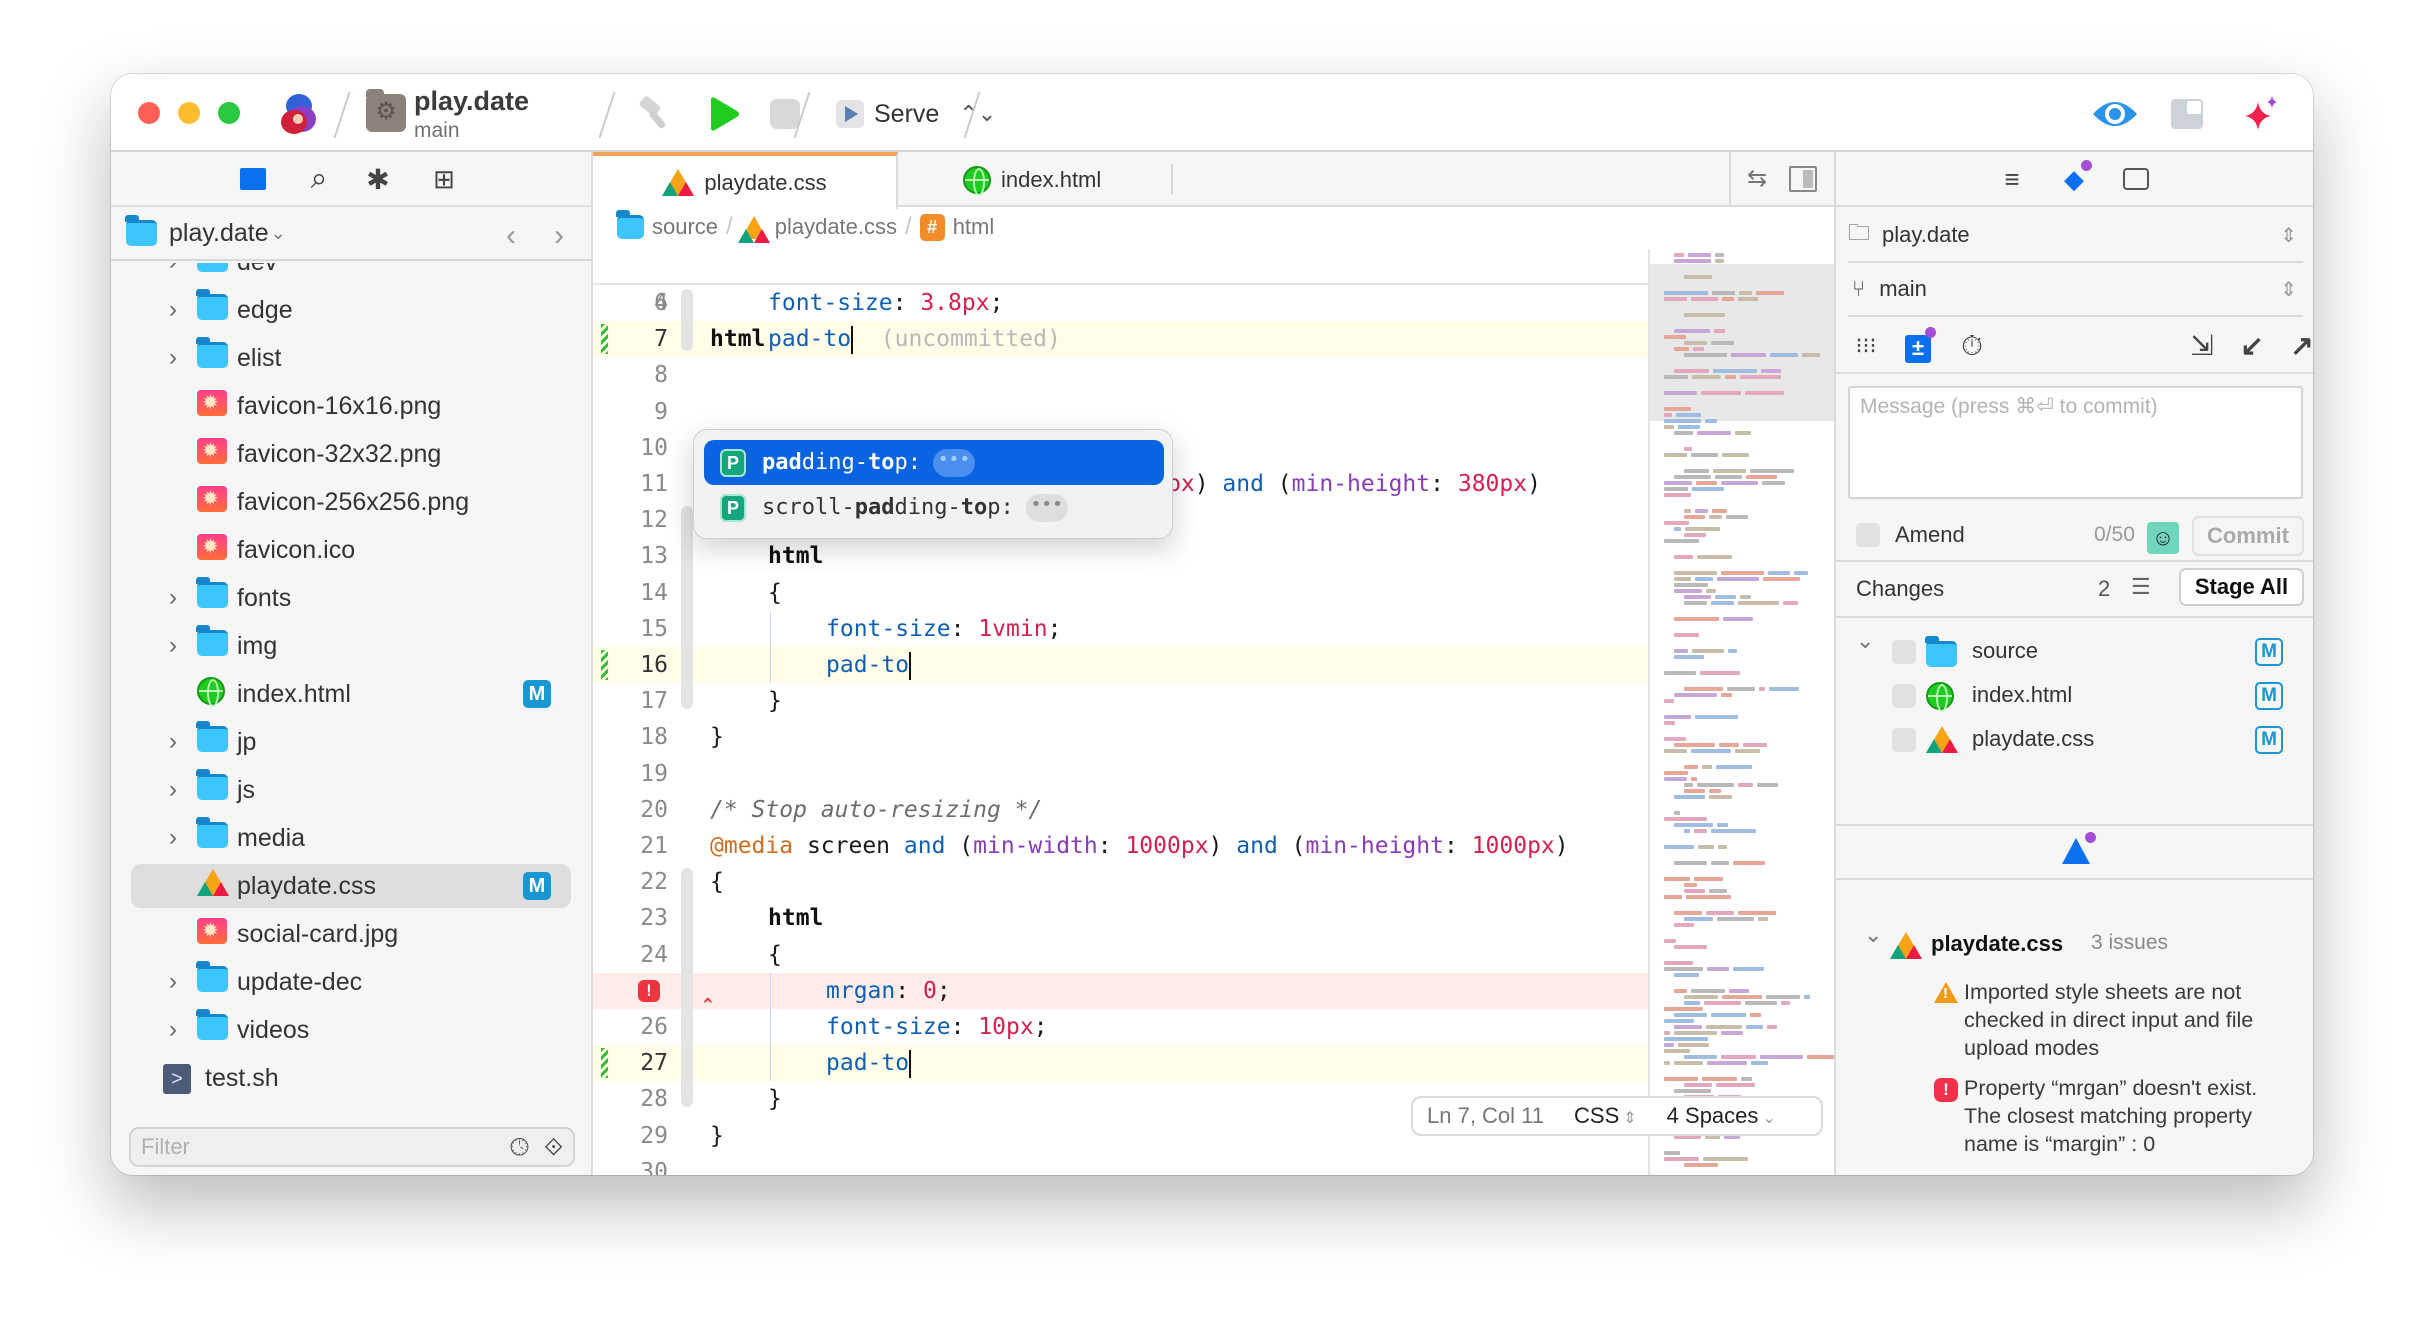  I want to click on branch-selector: ⑂ main ⇕, so click(2075, 290).